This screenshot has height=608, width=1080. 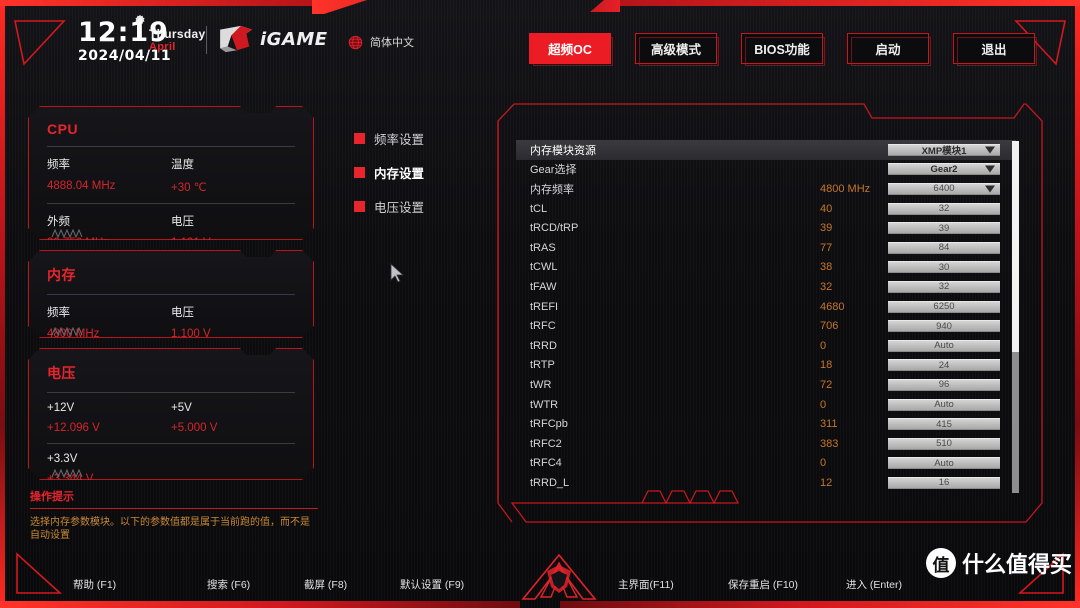 I want to click on metric-value: 99.756 MHz, so click(x=78, y=243).